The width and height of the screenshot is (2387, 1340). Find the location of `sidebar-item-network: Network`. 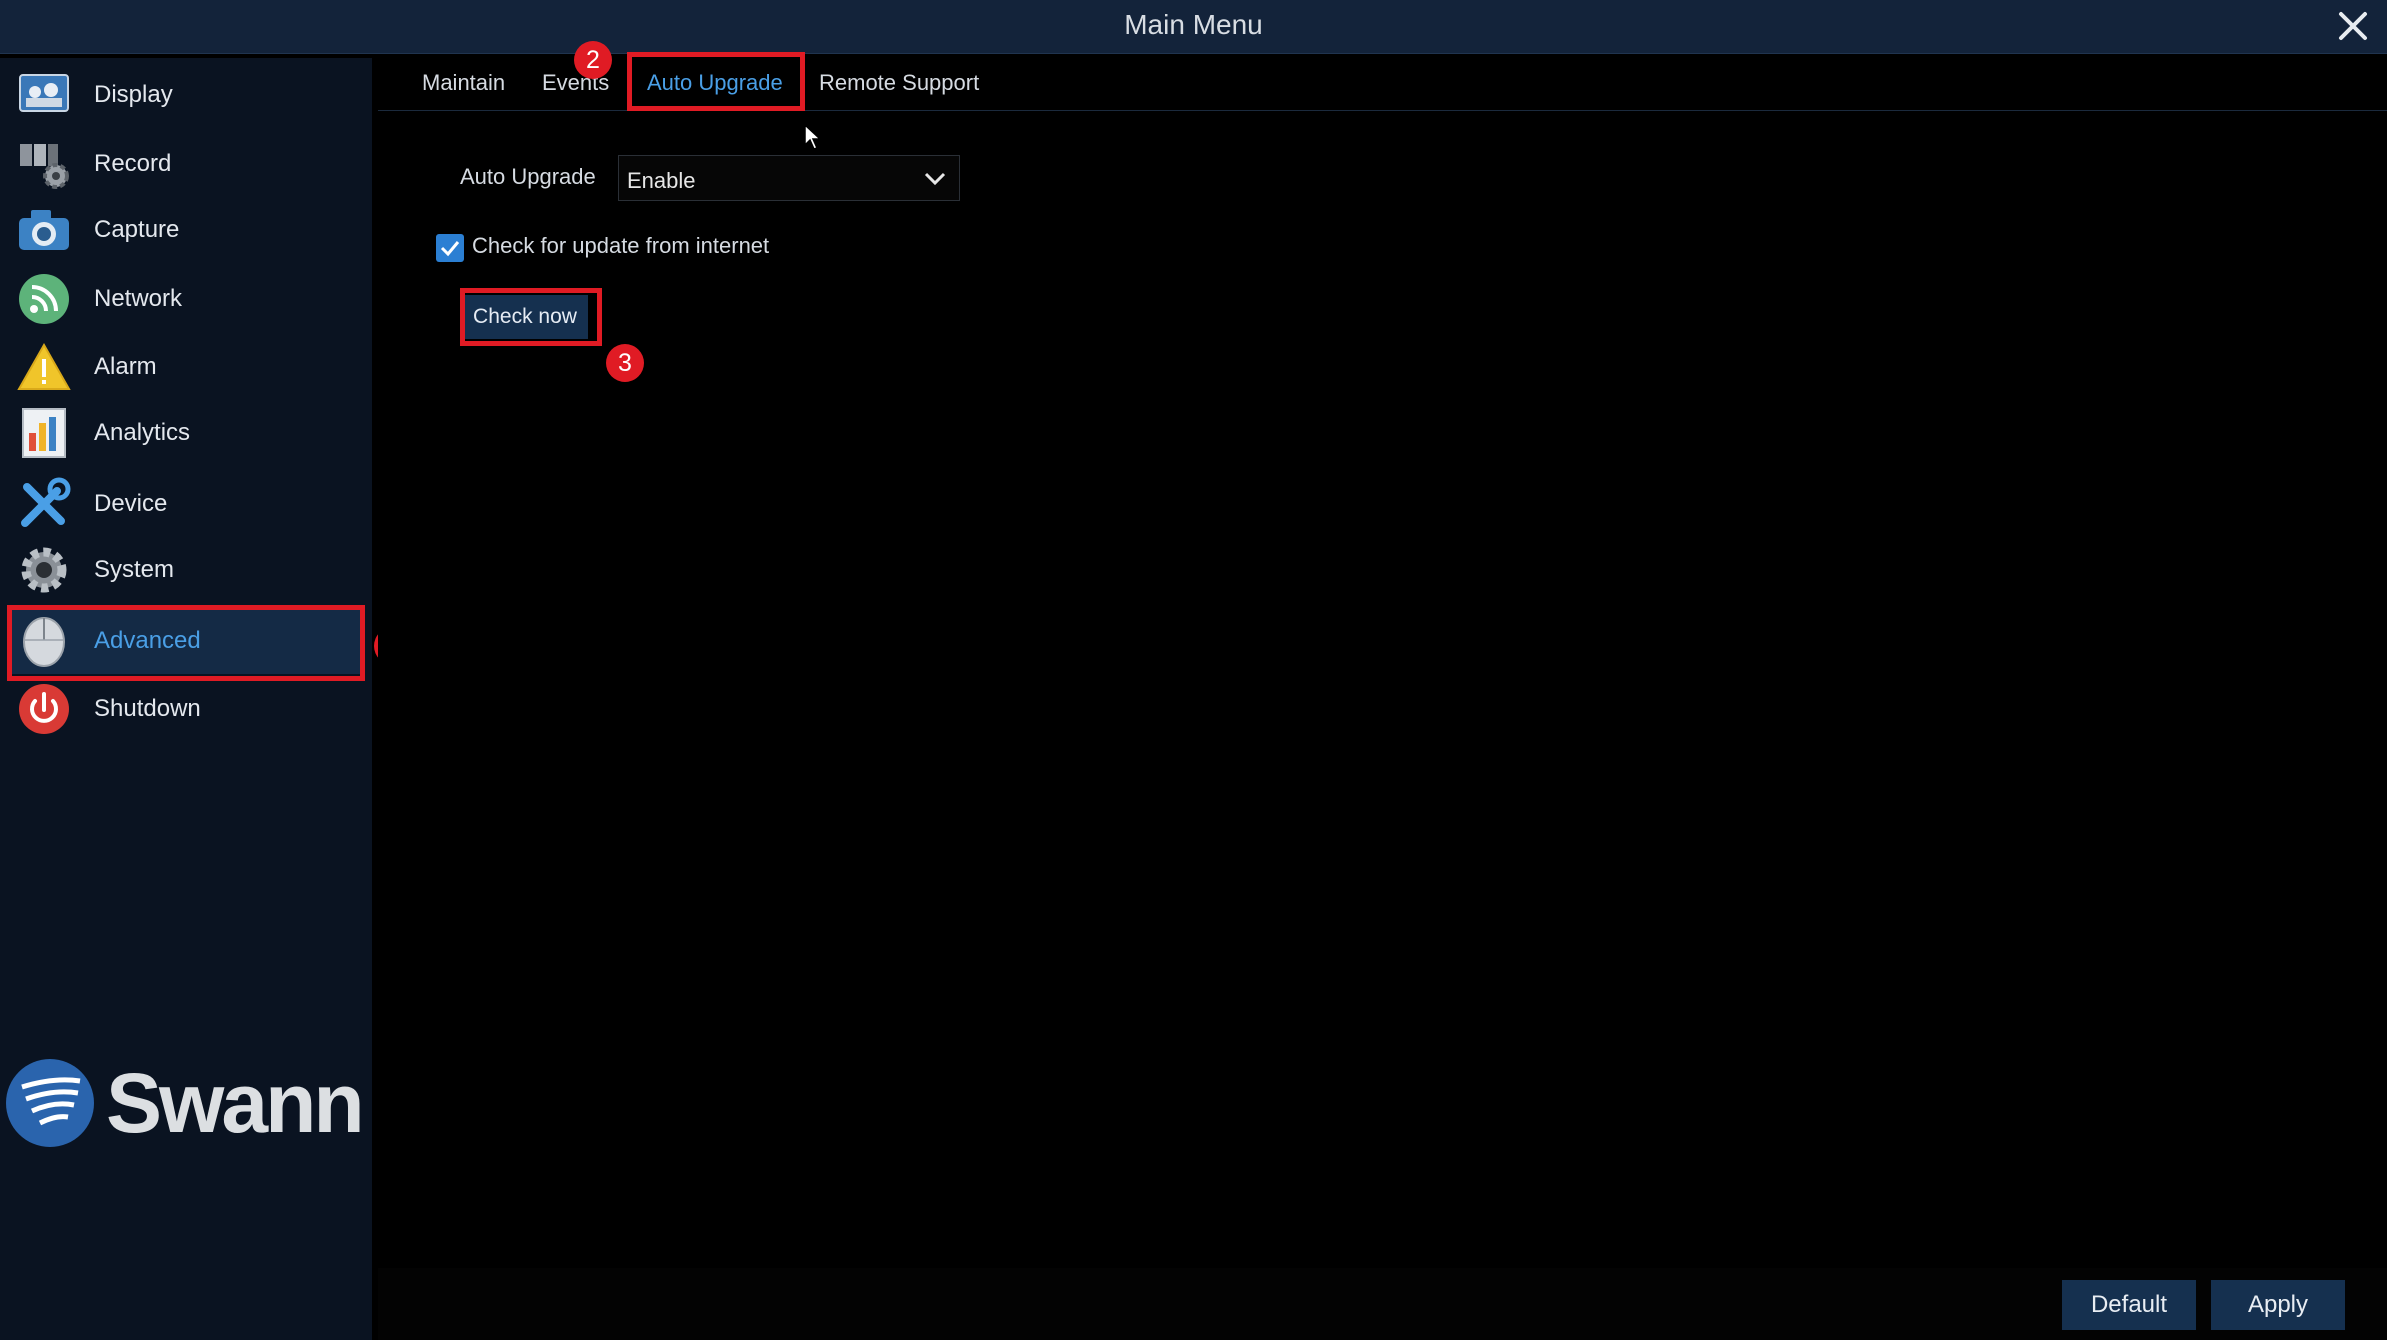

sidebar-item-network: Network is located at coordinates (186, 299).